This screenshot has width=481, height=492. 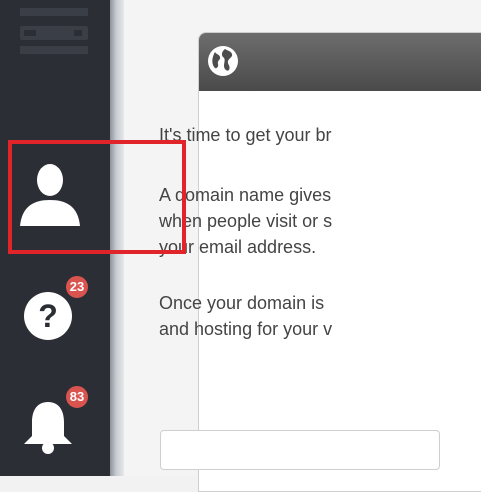 I want to click on globe-icon, so click(x=223, y=61).